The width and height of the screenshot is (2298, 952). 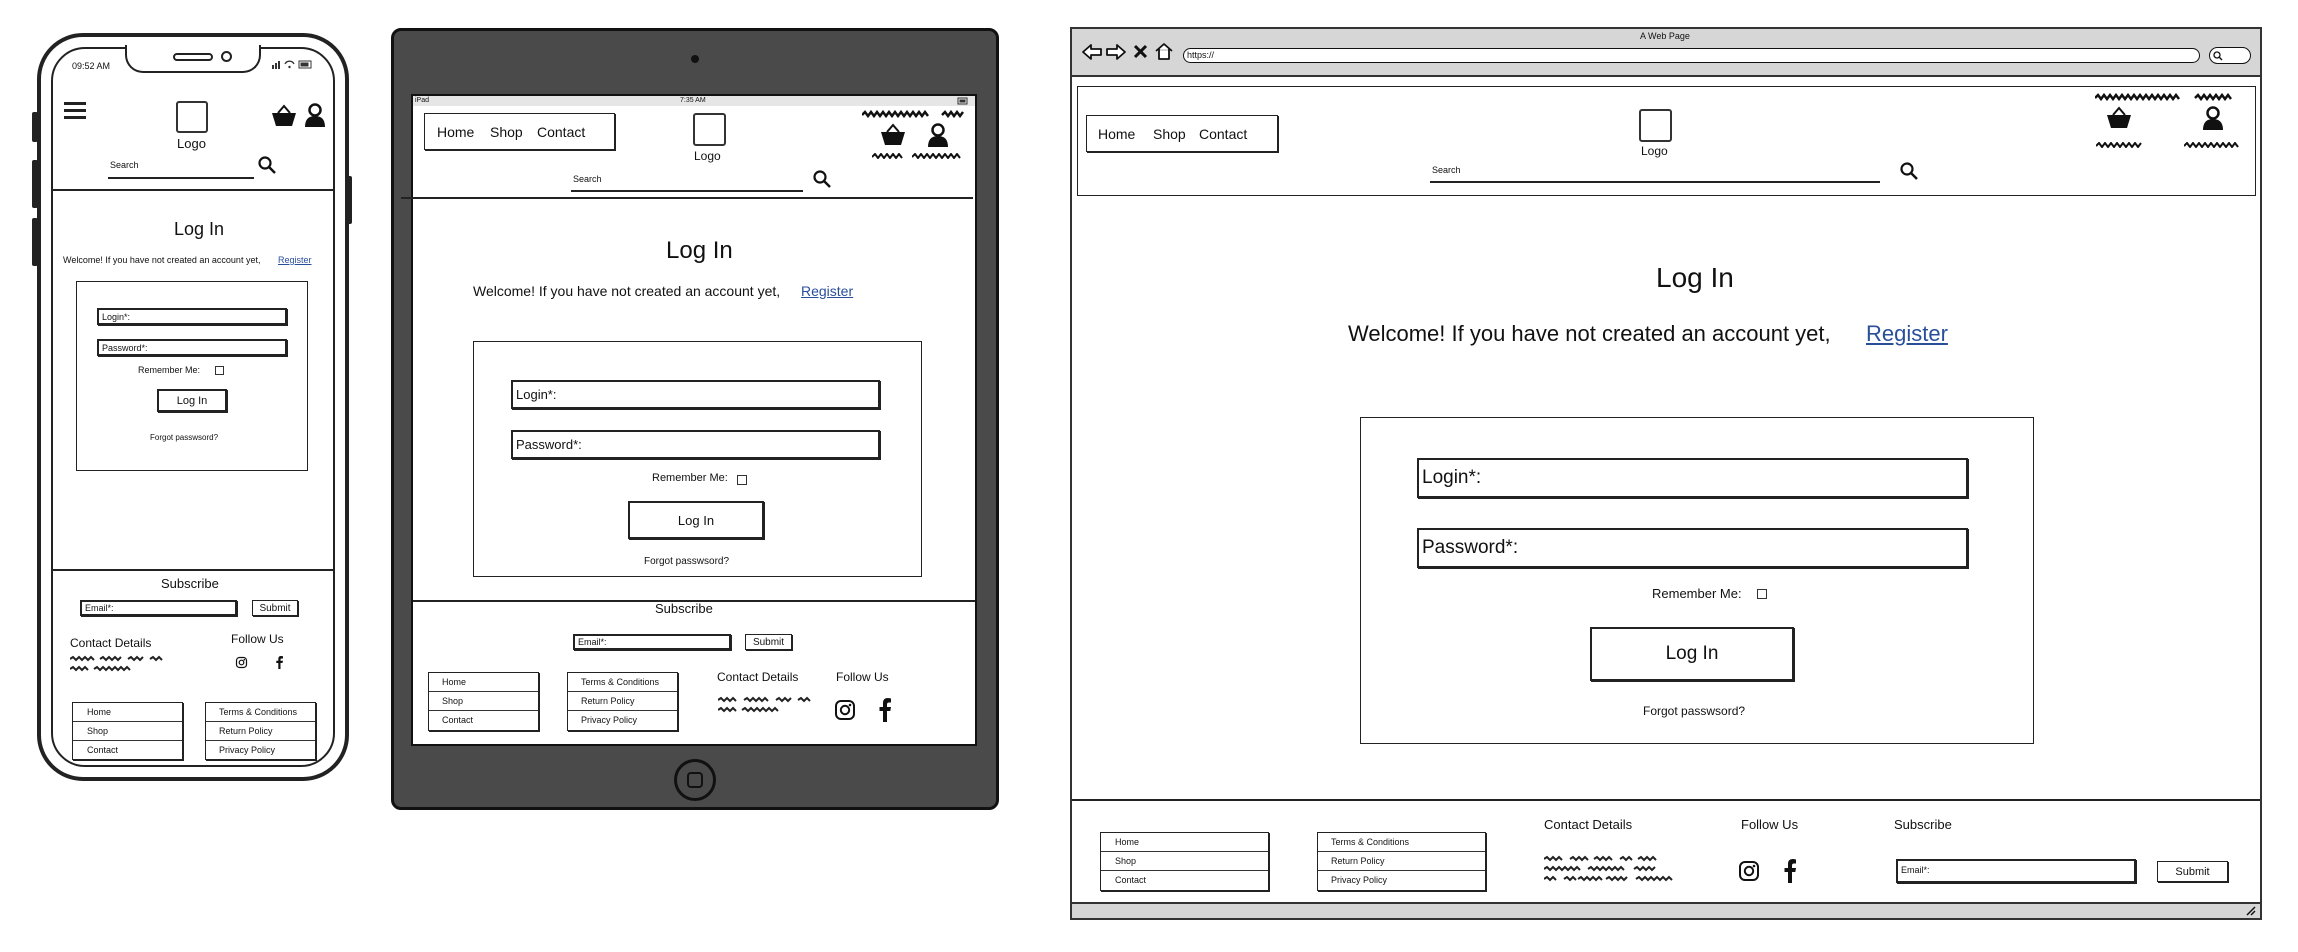 What do you see at coordinates (1140, 51) in the screenshot?
I see `close-x-icon` at bounding box center [1140, 51].